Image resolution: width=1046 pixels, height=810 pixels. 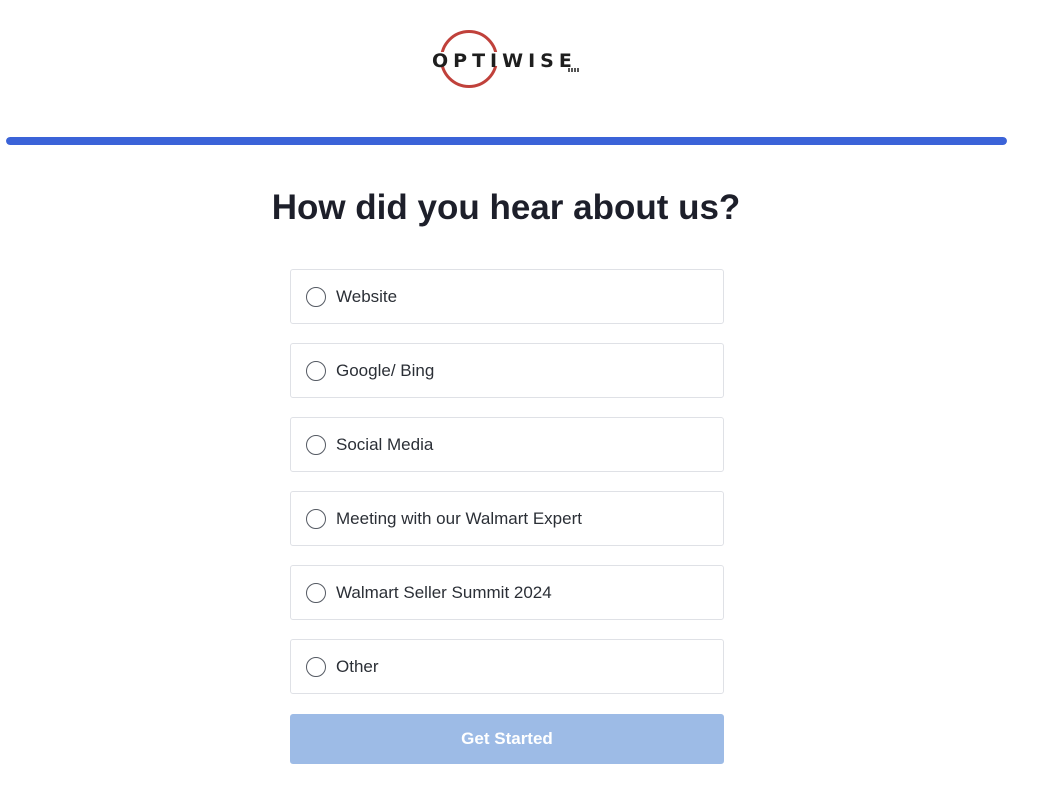 I want to click on option-label: Walmart Seller Summit 2024, so click(x=444, y=592).